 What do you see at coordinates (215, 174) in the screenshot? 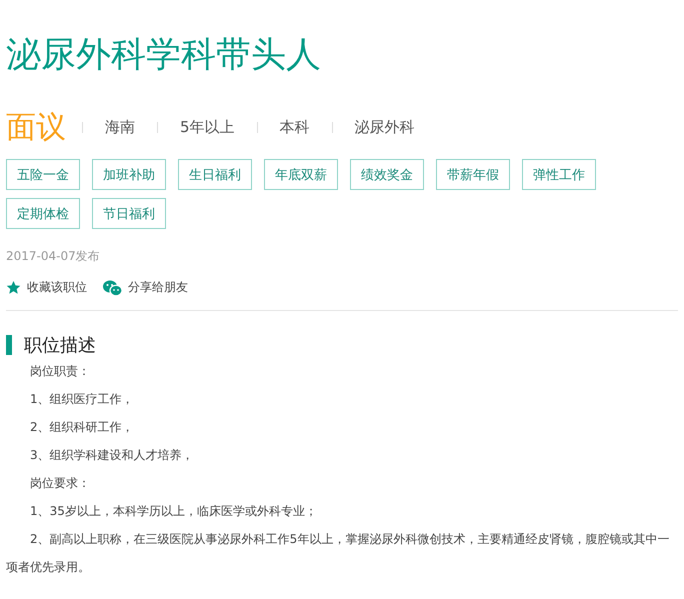
I see `benefit-tag: 生日福利` at bounding box center [215, 174].